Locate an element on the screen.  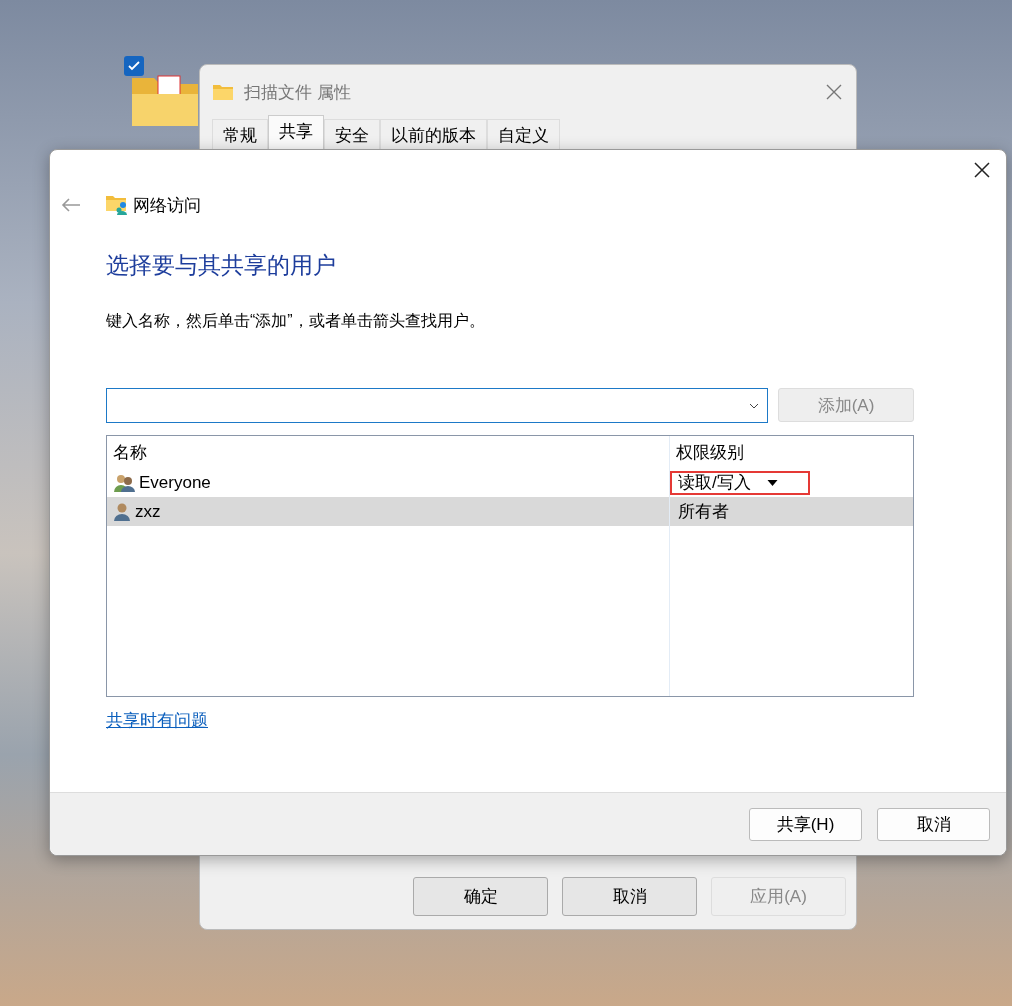
window-title: 扫描文件 属性 is located at coordinates (298, 92).